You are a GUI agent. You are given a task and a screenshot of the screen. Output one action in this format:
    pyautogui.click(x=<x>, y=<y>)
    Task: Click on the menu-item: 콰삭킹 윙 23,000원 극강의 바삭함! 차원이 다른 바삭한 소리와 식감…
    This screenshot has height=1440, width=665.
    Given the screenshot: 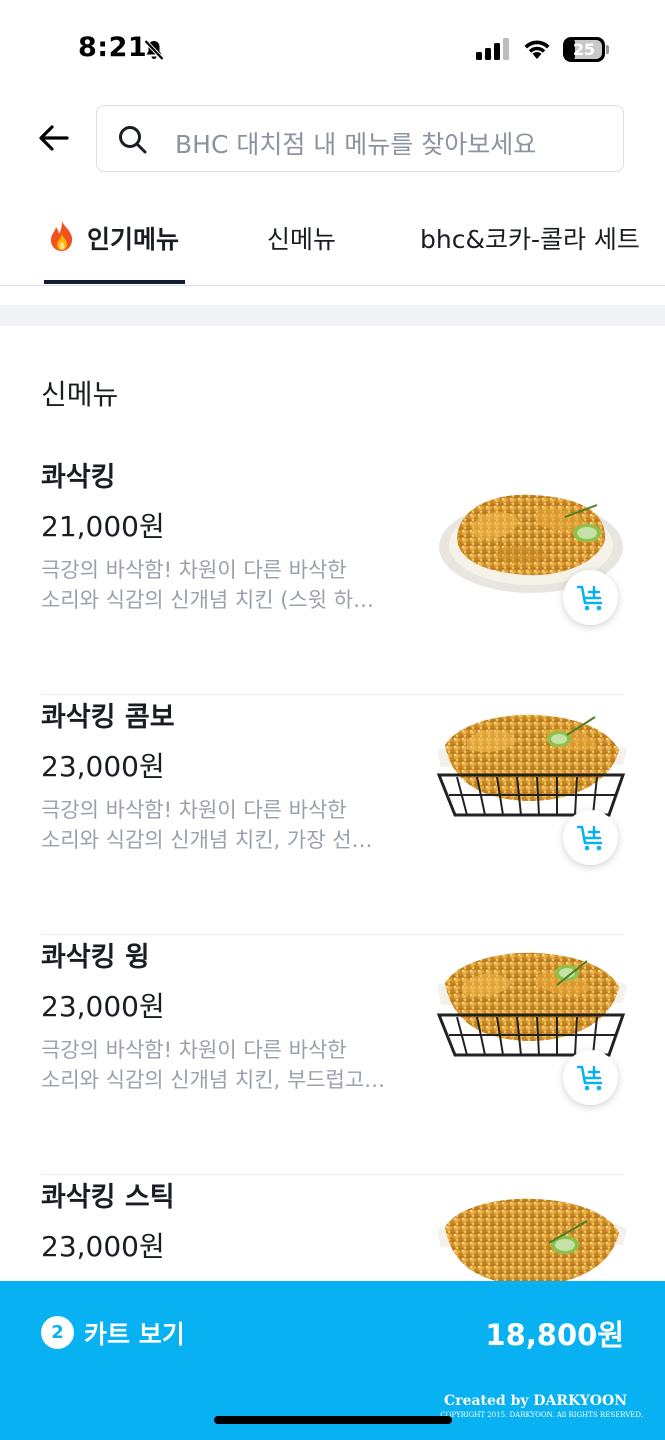 What is the action you would take?
    pyautogui.click(x=334, y=1055)
    